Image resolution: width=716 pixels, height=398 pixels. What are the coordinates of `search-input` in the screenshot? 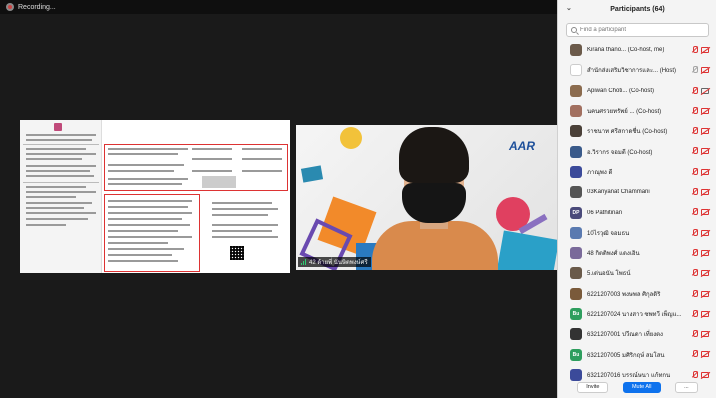 It's located at (640, 30).